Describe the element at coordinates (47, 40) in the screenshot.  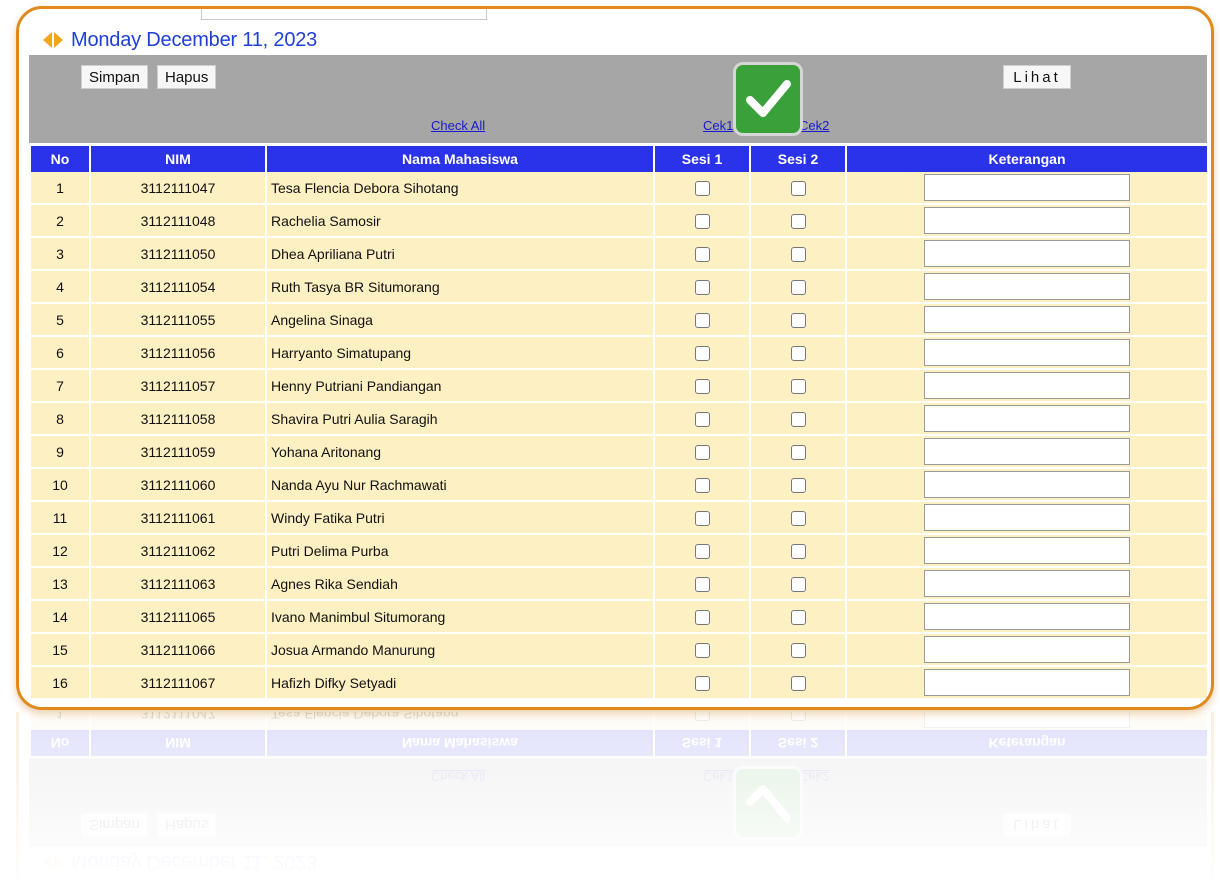
I see `prev-arrow-icon` at that location.